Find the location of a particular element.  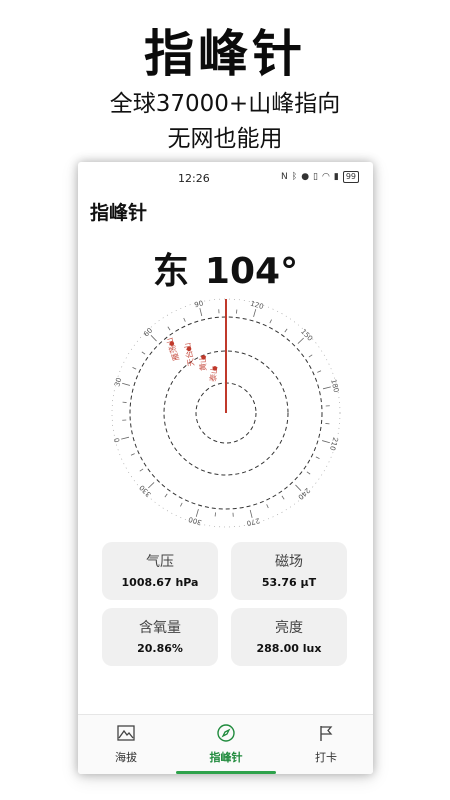

heading-readout: 东 104° is located at coordinates (225, 268).